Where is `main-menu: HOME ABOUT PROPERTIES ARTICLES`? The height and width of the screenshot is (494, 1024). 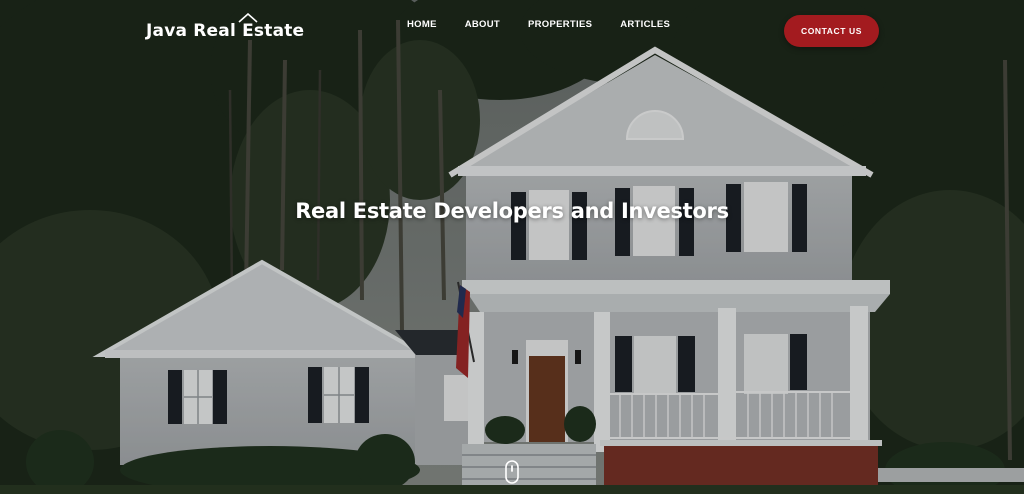
main-menu: HOME ABOUT PROPERTIES ARTICLES is located at coordinates (552, 24).